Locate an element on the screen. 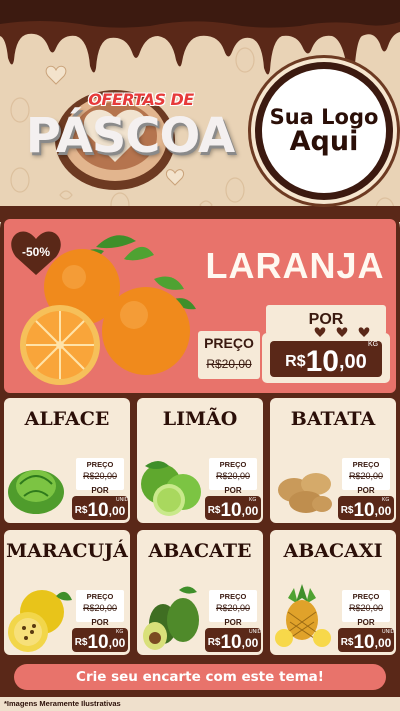  title-emblem: OFERTAS DE PÁSCOA is located at coordinates (130, 128).